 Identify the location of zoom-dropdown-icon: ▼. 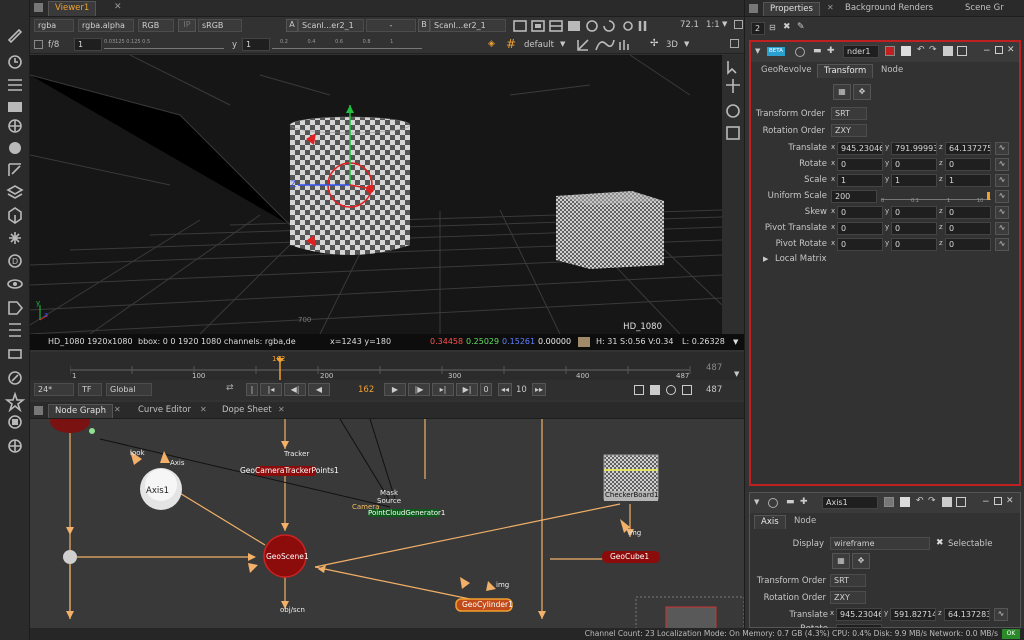
(724, 24).